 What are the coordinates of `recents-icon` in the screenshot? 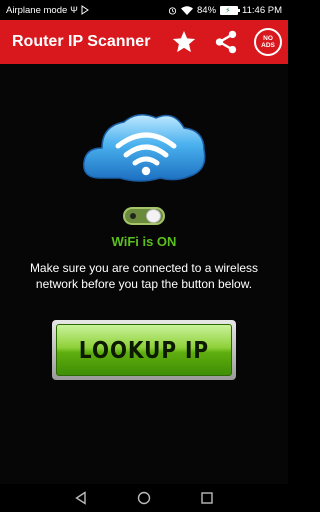 It's located at (207, 498).